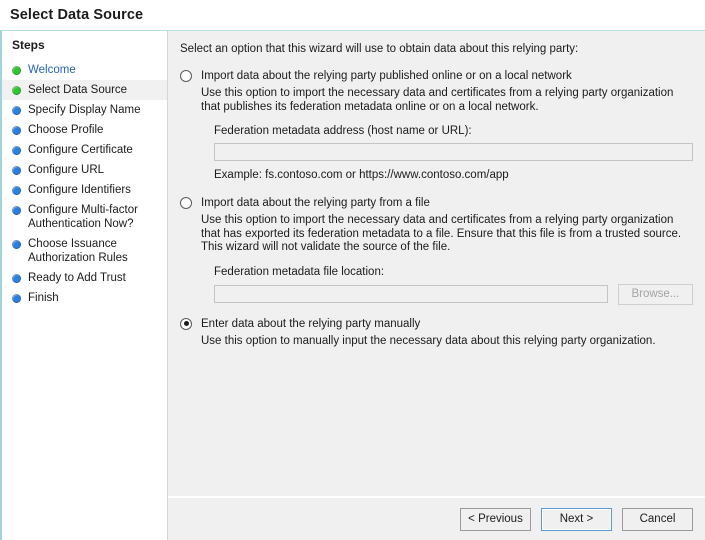  Describe the element at coordinates (657, 519) in the screenshot. I see `cancel-button: Cancel` at that location.